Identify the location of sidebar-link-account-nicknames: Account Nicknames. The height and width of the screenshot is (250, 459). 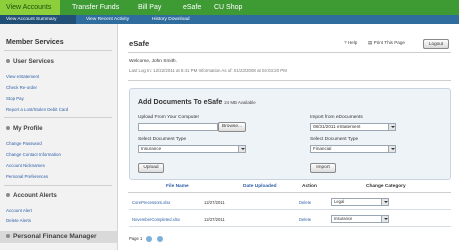
(25, 165).